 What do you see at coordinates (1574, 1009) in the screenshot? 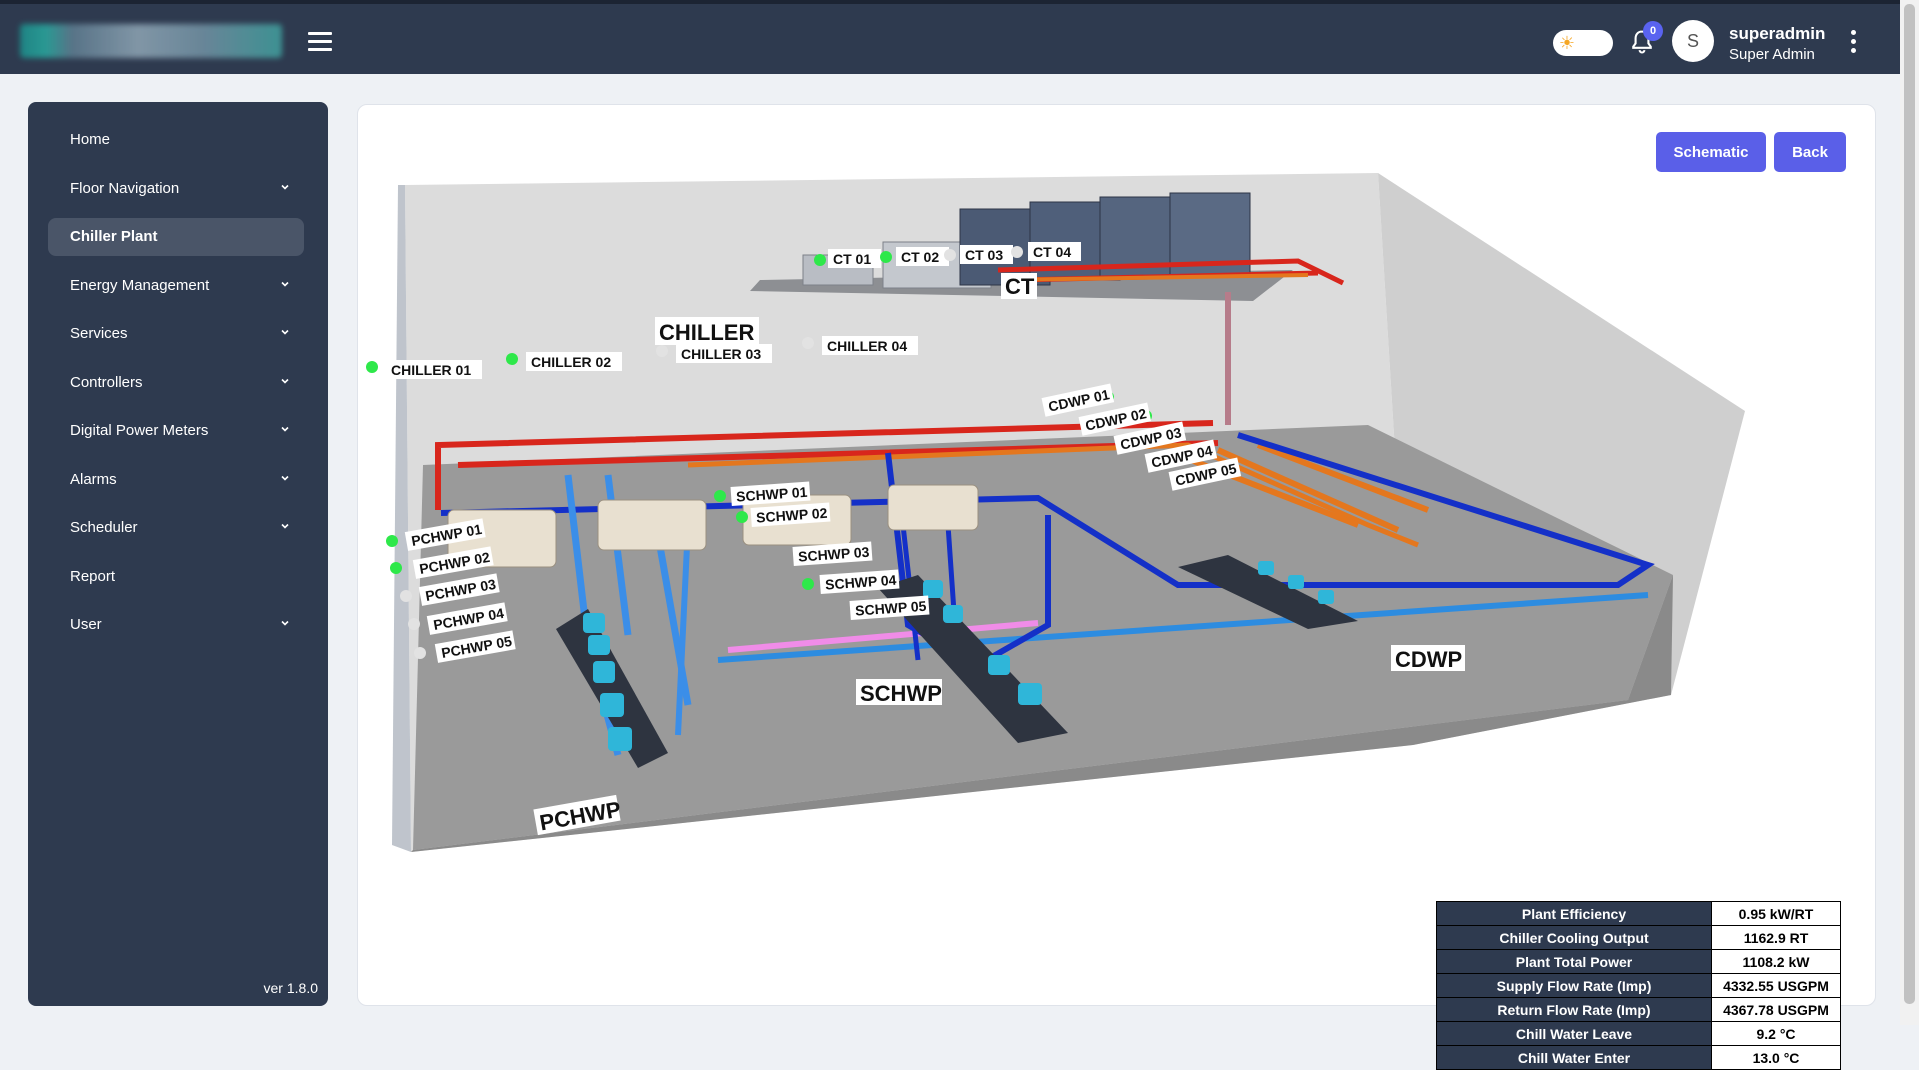
I see `stat-label: Return Flow Rate (Imp)` at bounding box center [1574, 1009].